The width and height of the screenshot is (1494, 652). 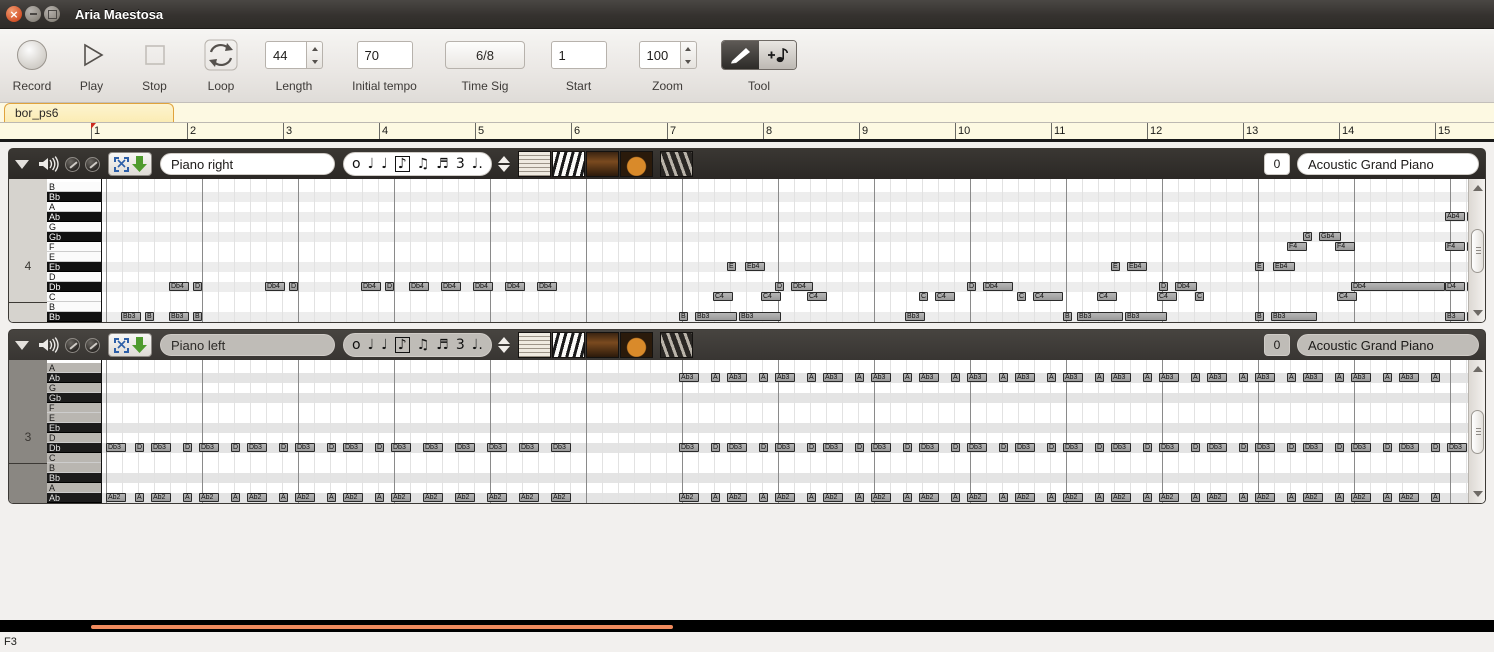 I want to click on speaker-icon, so click(x=48, y=164).